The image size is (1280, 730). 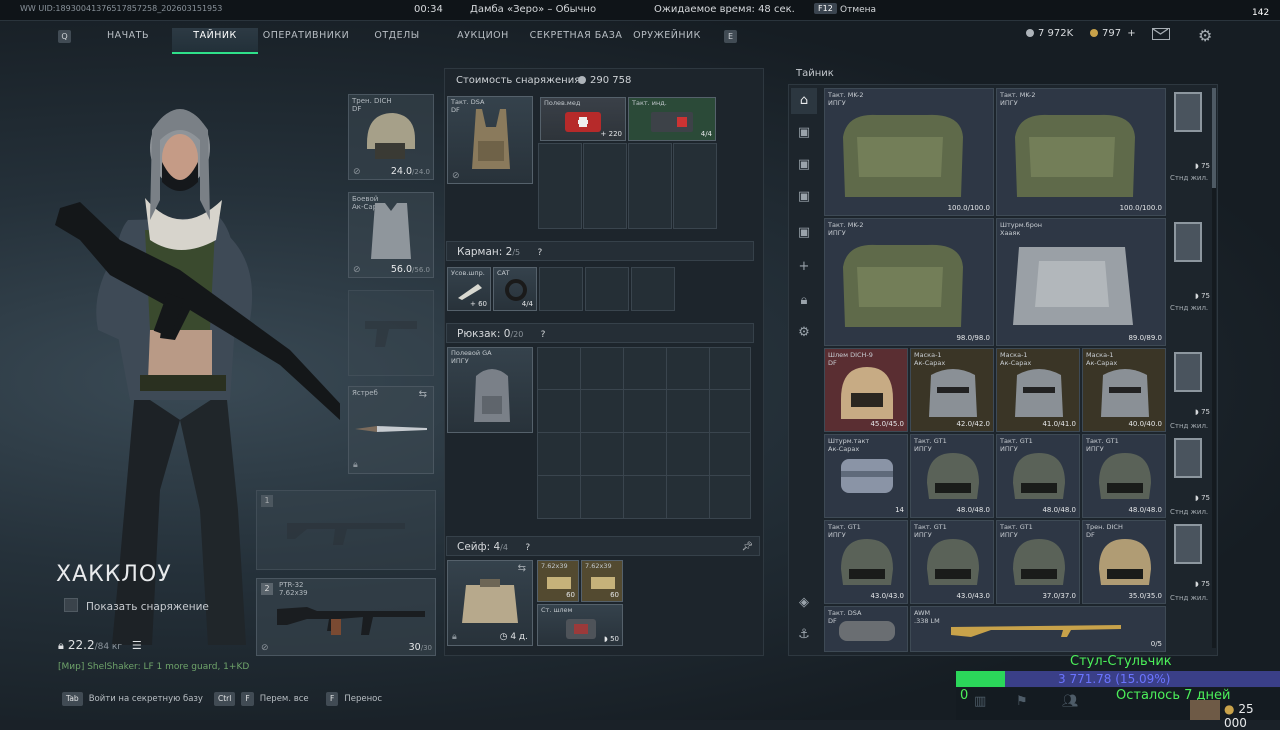 I want to click on vest-slot: Такт. DSA DF ⊘, so click(x=490, y=140).